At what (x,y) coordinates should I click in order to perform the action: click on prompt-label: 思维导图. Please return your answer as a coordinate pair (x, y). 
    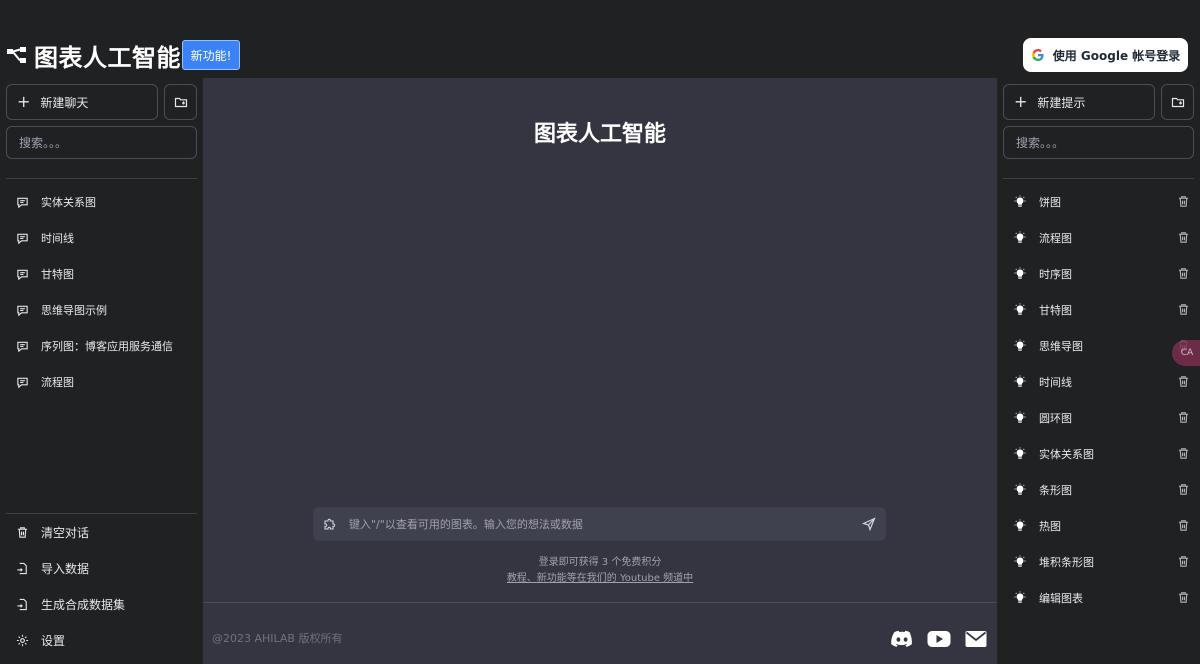
    Looking at the image, I should click on (1061, 346).